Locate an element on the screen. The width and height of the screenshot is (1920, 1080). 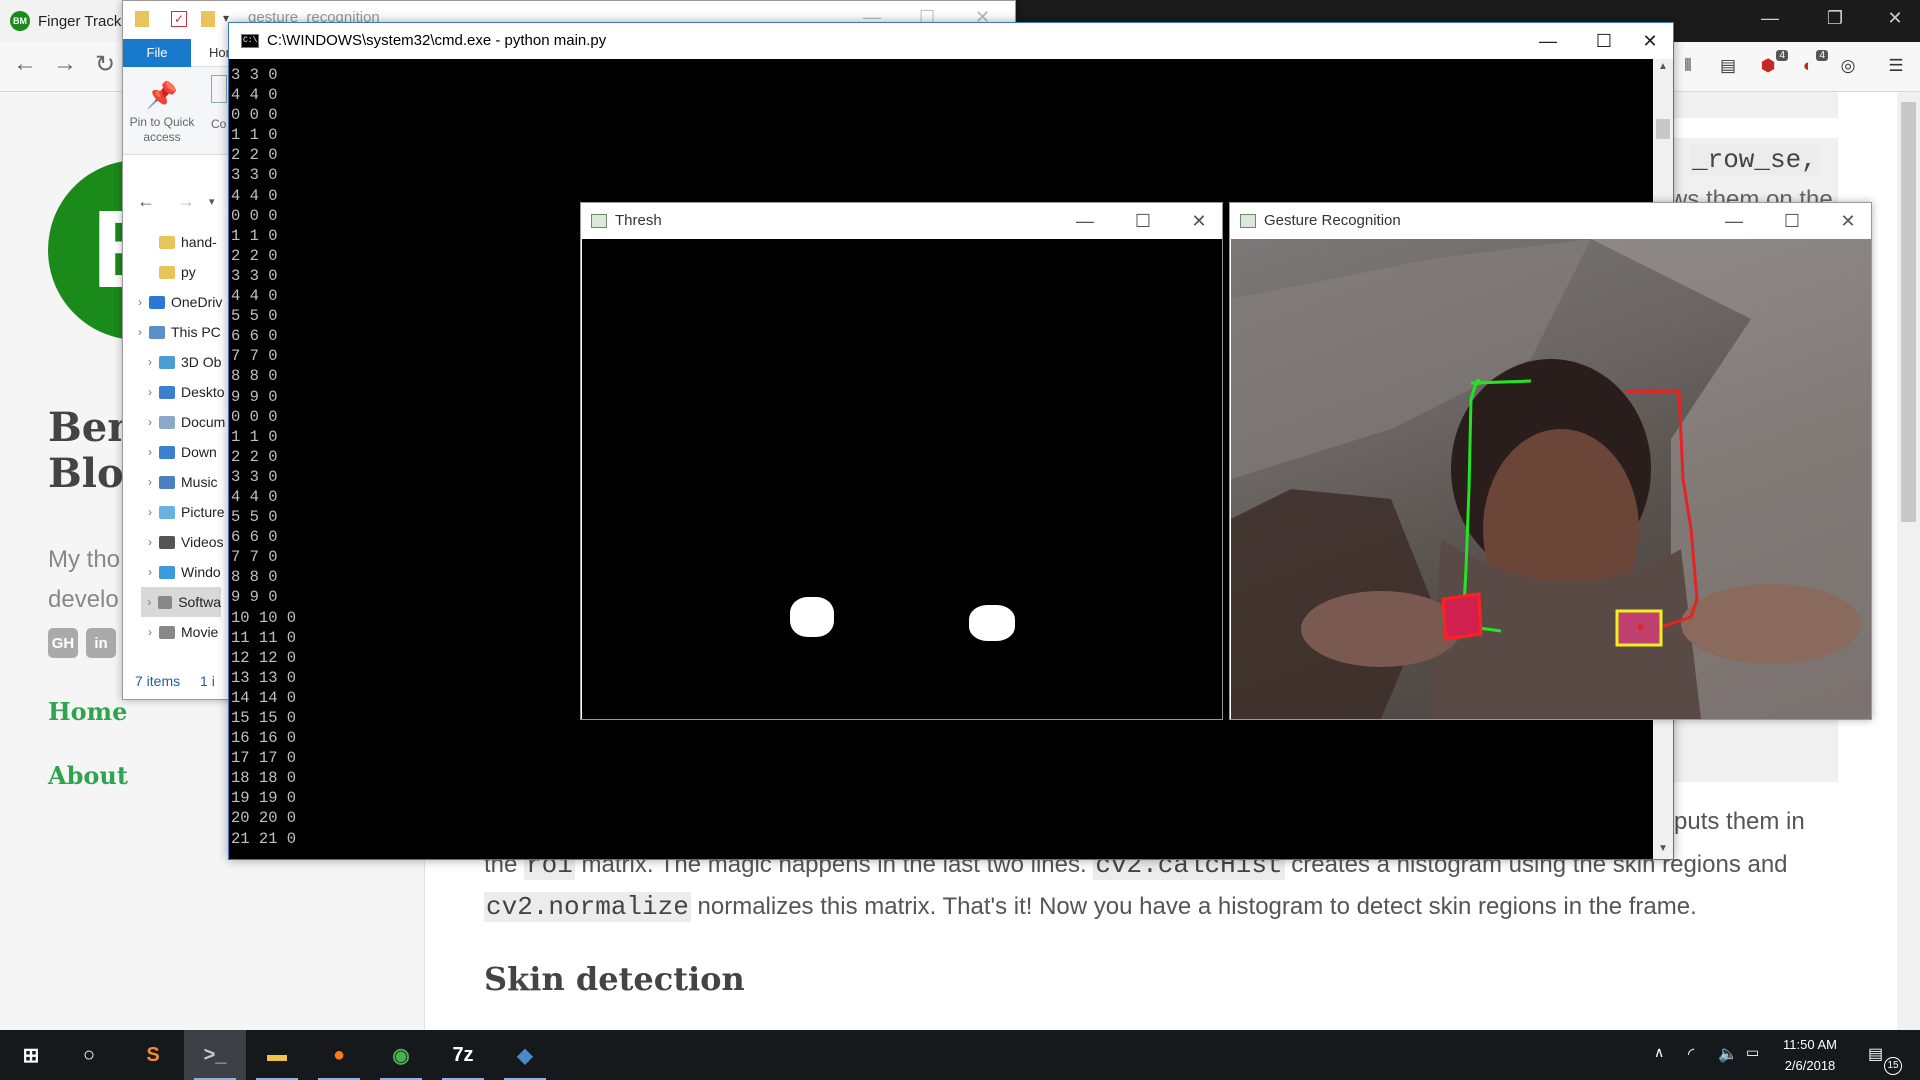
download-icon is located at coordinates (167, 452).